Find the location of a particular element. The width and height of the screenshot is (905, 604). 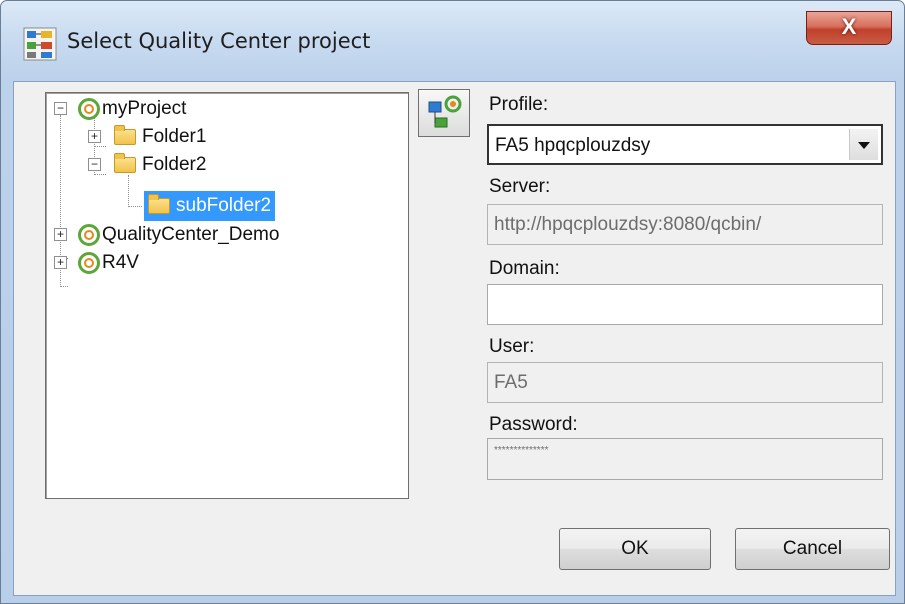

profile-value: FA5 hpqcplouzdsy is located at coordinates (573, 145).